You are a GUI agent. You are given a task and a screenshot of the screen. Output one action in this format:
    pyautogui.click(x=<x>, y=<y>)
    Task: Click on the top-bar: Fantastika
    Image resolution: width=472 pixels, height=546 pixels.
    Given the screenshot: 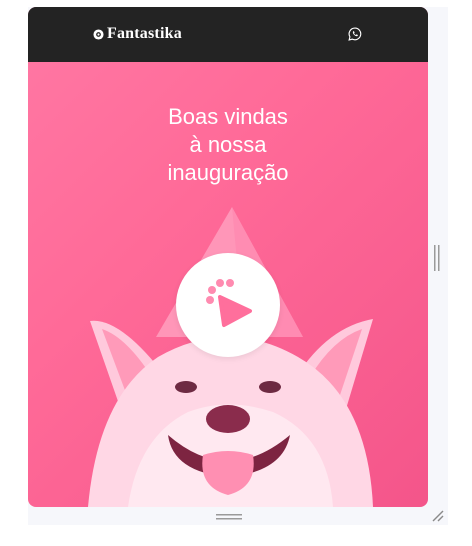 What is the action you would take?
    pyautogui.click(x=228, y=34)
    